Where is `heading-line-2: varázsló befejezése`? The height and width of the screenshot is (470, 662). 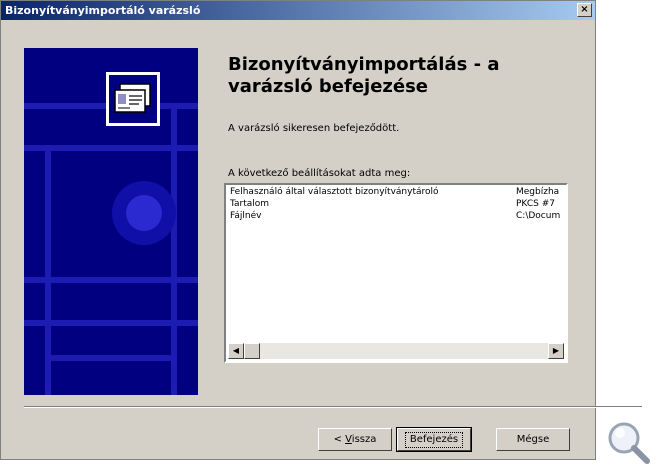 heading-line-2: varázsló befejezése is located at coordinates (328, 86).